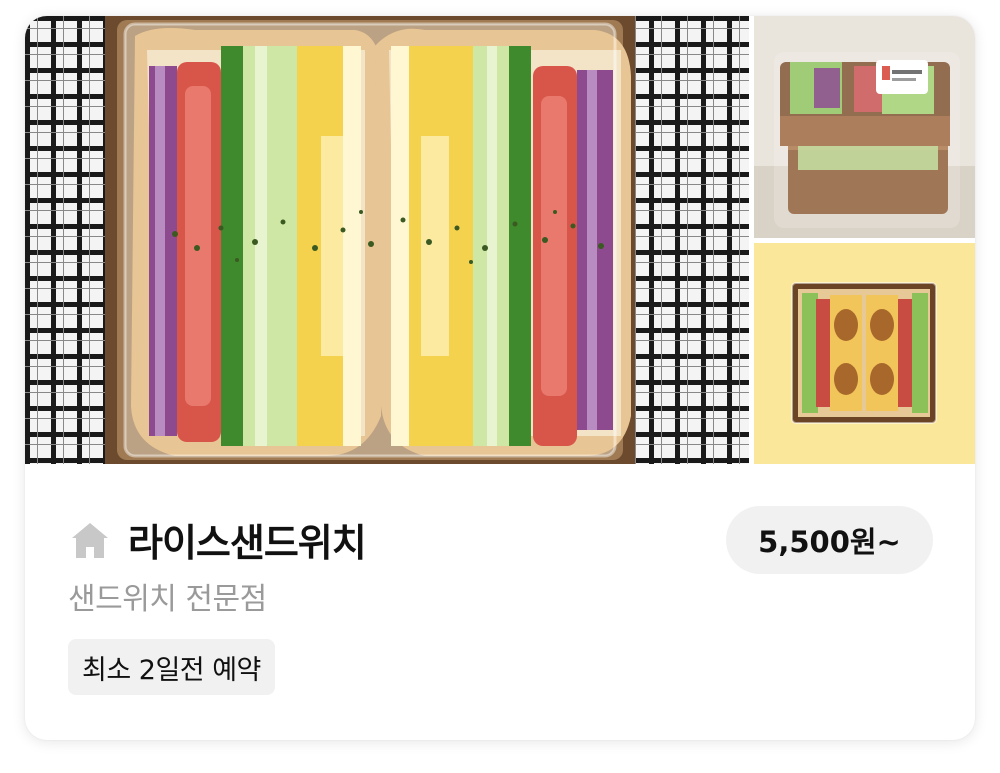 This screenshot has height=773, width=1000. Describe the element at coordinates (90, 540) in the screenshot. I see `home-icon` at that location.